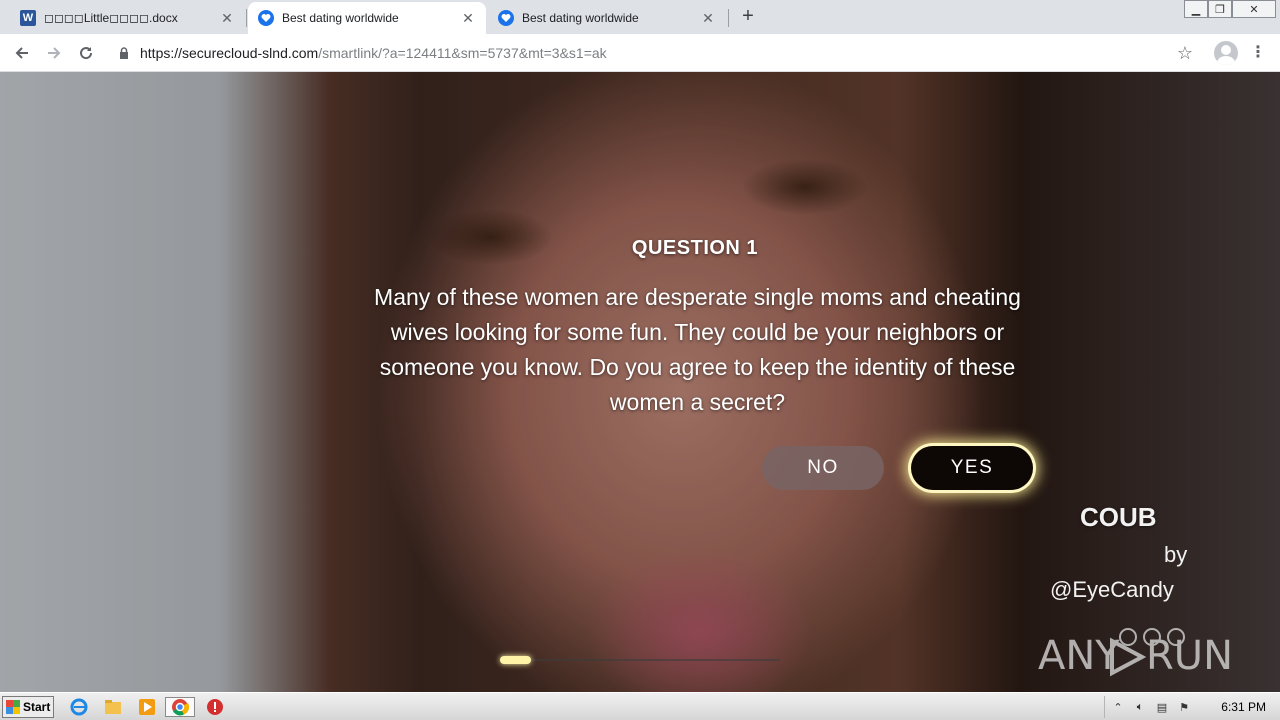 This screenshot has width=1280, height=720. What do you see at coordinates (1196, 9) in the screenshot?
I see `minimize-button: ▁` at bounding box center [1196, 9].